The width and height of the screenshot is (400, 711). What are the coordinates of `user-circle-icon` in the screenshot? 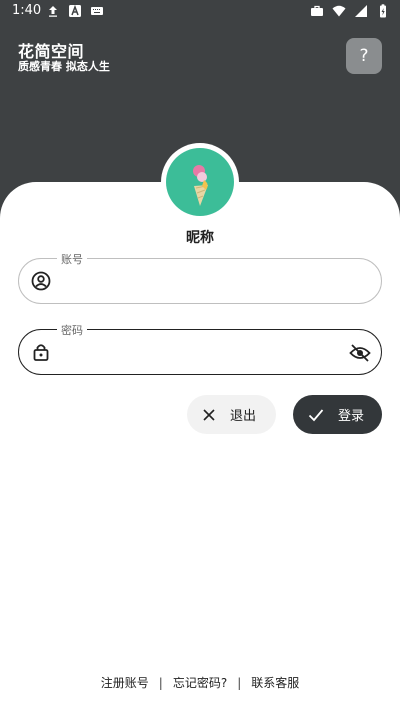 It's located at (41, 281).